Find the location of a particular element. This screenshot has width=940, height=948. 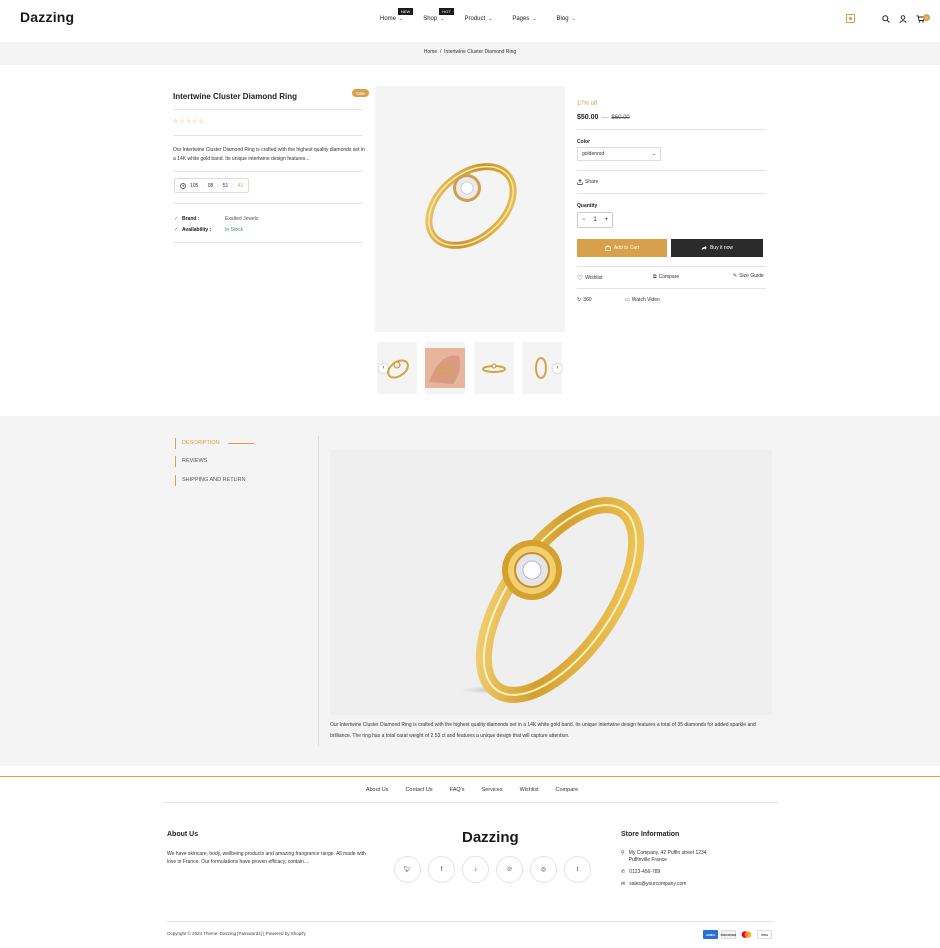

pinterest-icon: ℗ is located at coordinates (509, 869).